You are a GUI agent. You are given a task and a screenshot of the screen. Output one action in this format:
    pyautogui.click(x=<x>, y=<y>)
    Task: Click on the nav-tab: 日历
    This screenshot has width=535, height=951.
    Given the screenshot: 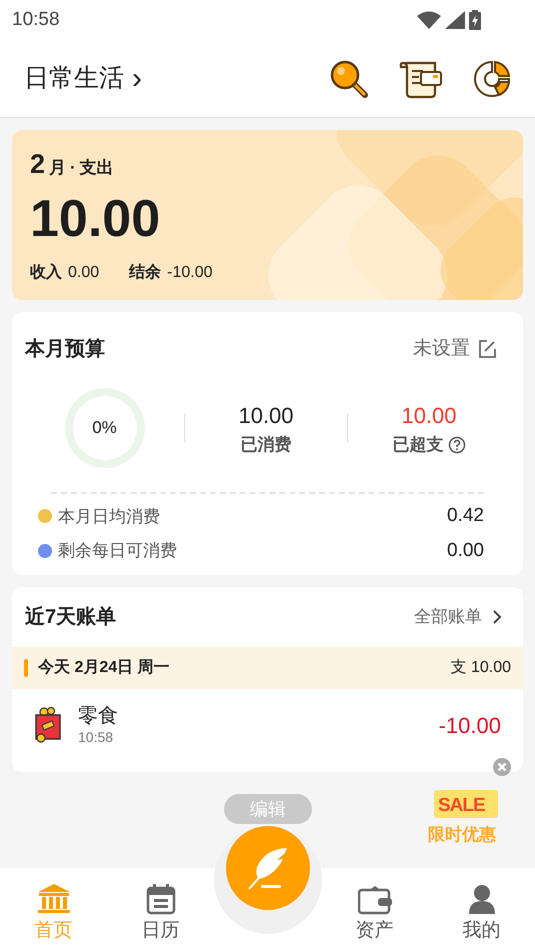 What is the action you would take?
    pyautogui.click(x=160, y=909)
    